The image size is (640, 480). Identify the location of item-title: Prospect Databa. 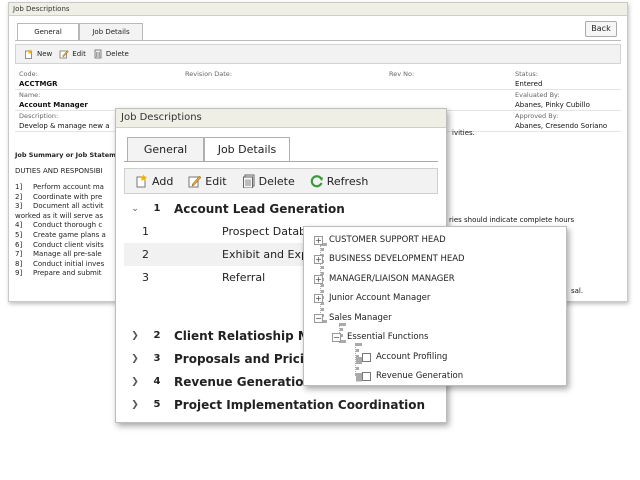
(267, 231).